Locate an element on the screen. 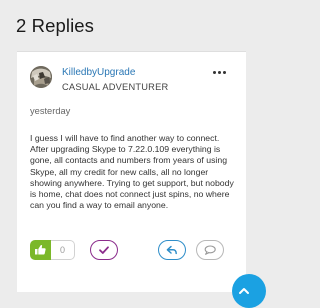 The height and width of the screenshot is (308, 320). post-date: yesterday is located at coordinates (50, 111).